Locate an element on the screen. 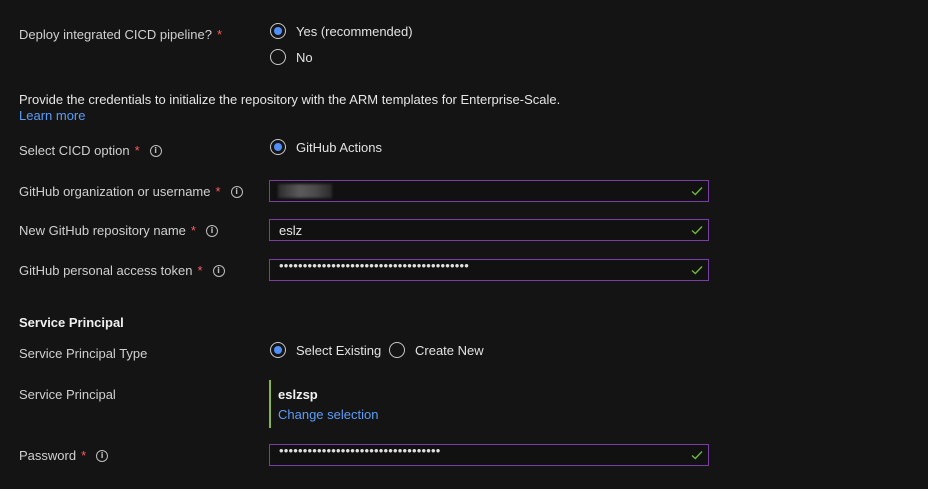 The height and width of the screenshot is (489, 928). sp-type-label: Service Principal Type is located at coordinates (83, 353).